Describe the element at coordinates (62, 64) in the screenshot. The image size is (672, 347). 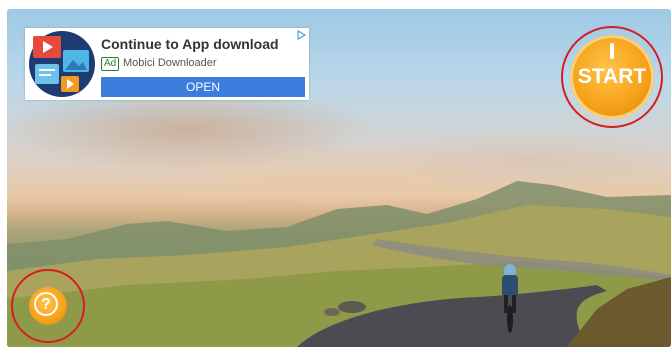
I see `media-apps-icon` at that location.